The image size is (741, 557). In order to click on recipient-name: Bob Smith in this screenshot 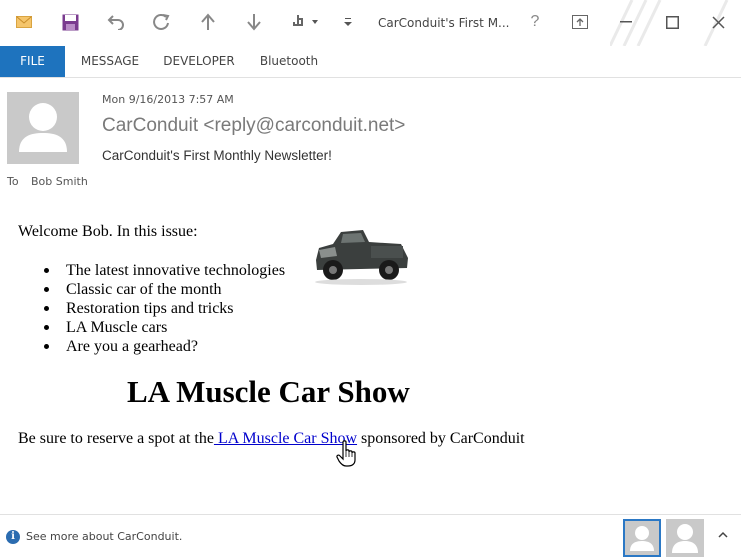, I will do `click(59, 181)`.